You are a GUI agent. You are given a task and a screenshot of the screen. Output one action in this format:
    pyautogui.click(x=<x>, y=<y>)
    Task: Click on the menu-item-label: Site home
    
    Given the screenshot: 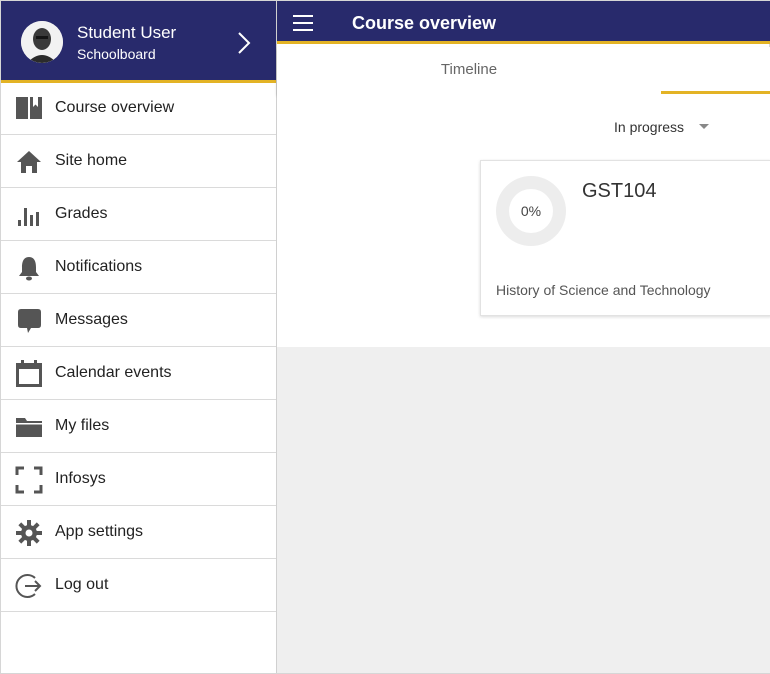 What is the action you would take?
    pyautogui.click(x=91, y=160)
    